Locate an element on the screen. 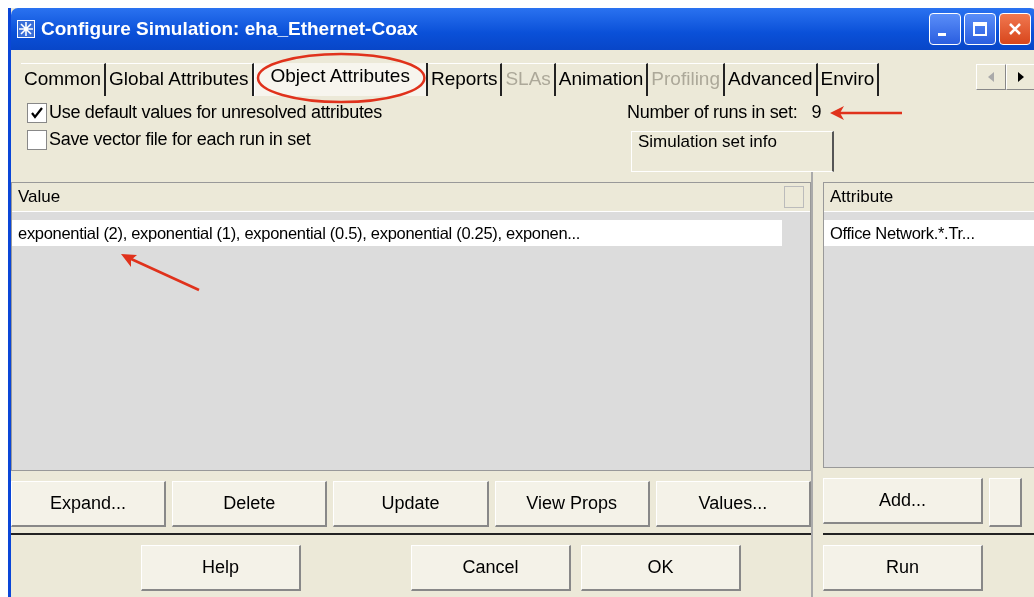 The height and width of the screenshot is (597, 1034). close-button is located at coordinates (1015, 29).